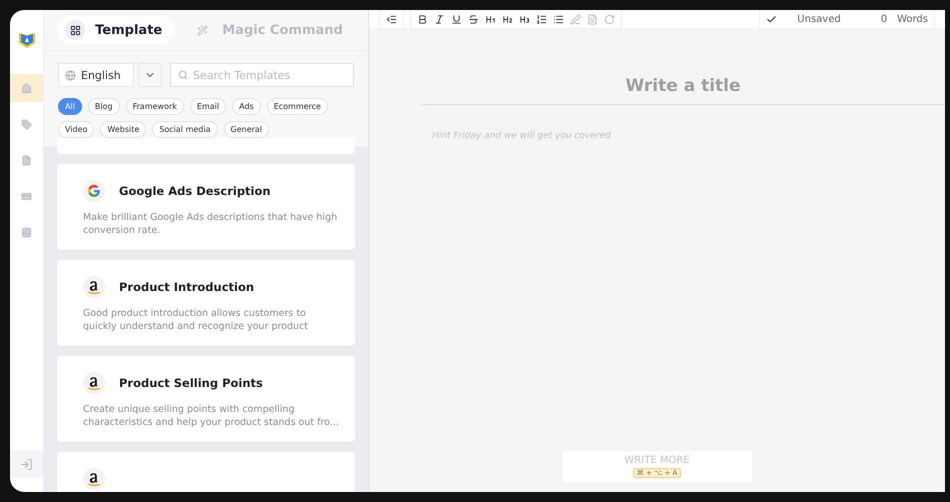  What do you see at coordinates (185, 129) in the screenshot?
I see `category-chip: Social media` at bounding box center [185, 129].